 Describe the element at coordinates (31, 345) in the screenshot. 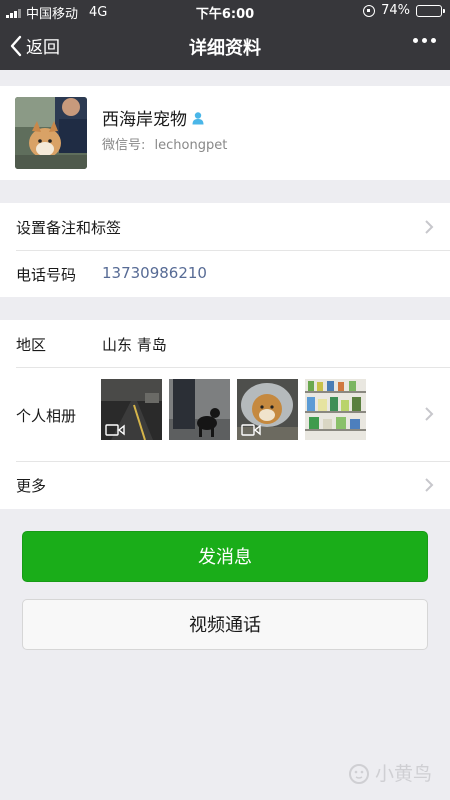

I see `region-label: 地区` at that location.